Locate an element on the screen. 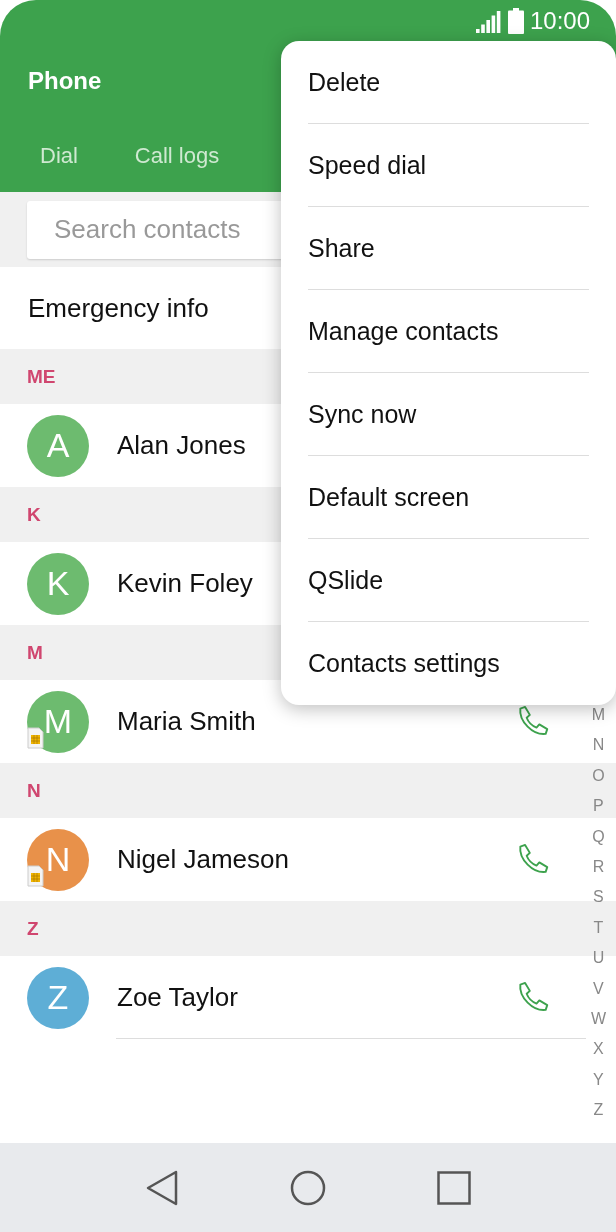  section-letter: ME is located at coordinates (41, 376).